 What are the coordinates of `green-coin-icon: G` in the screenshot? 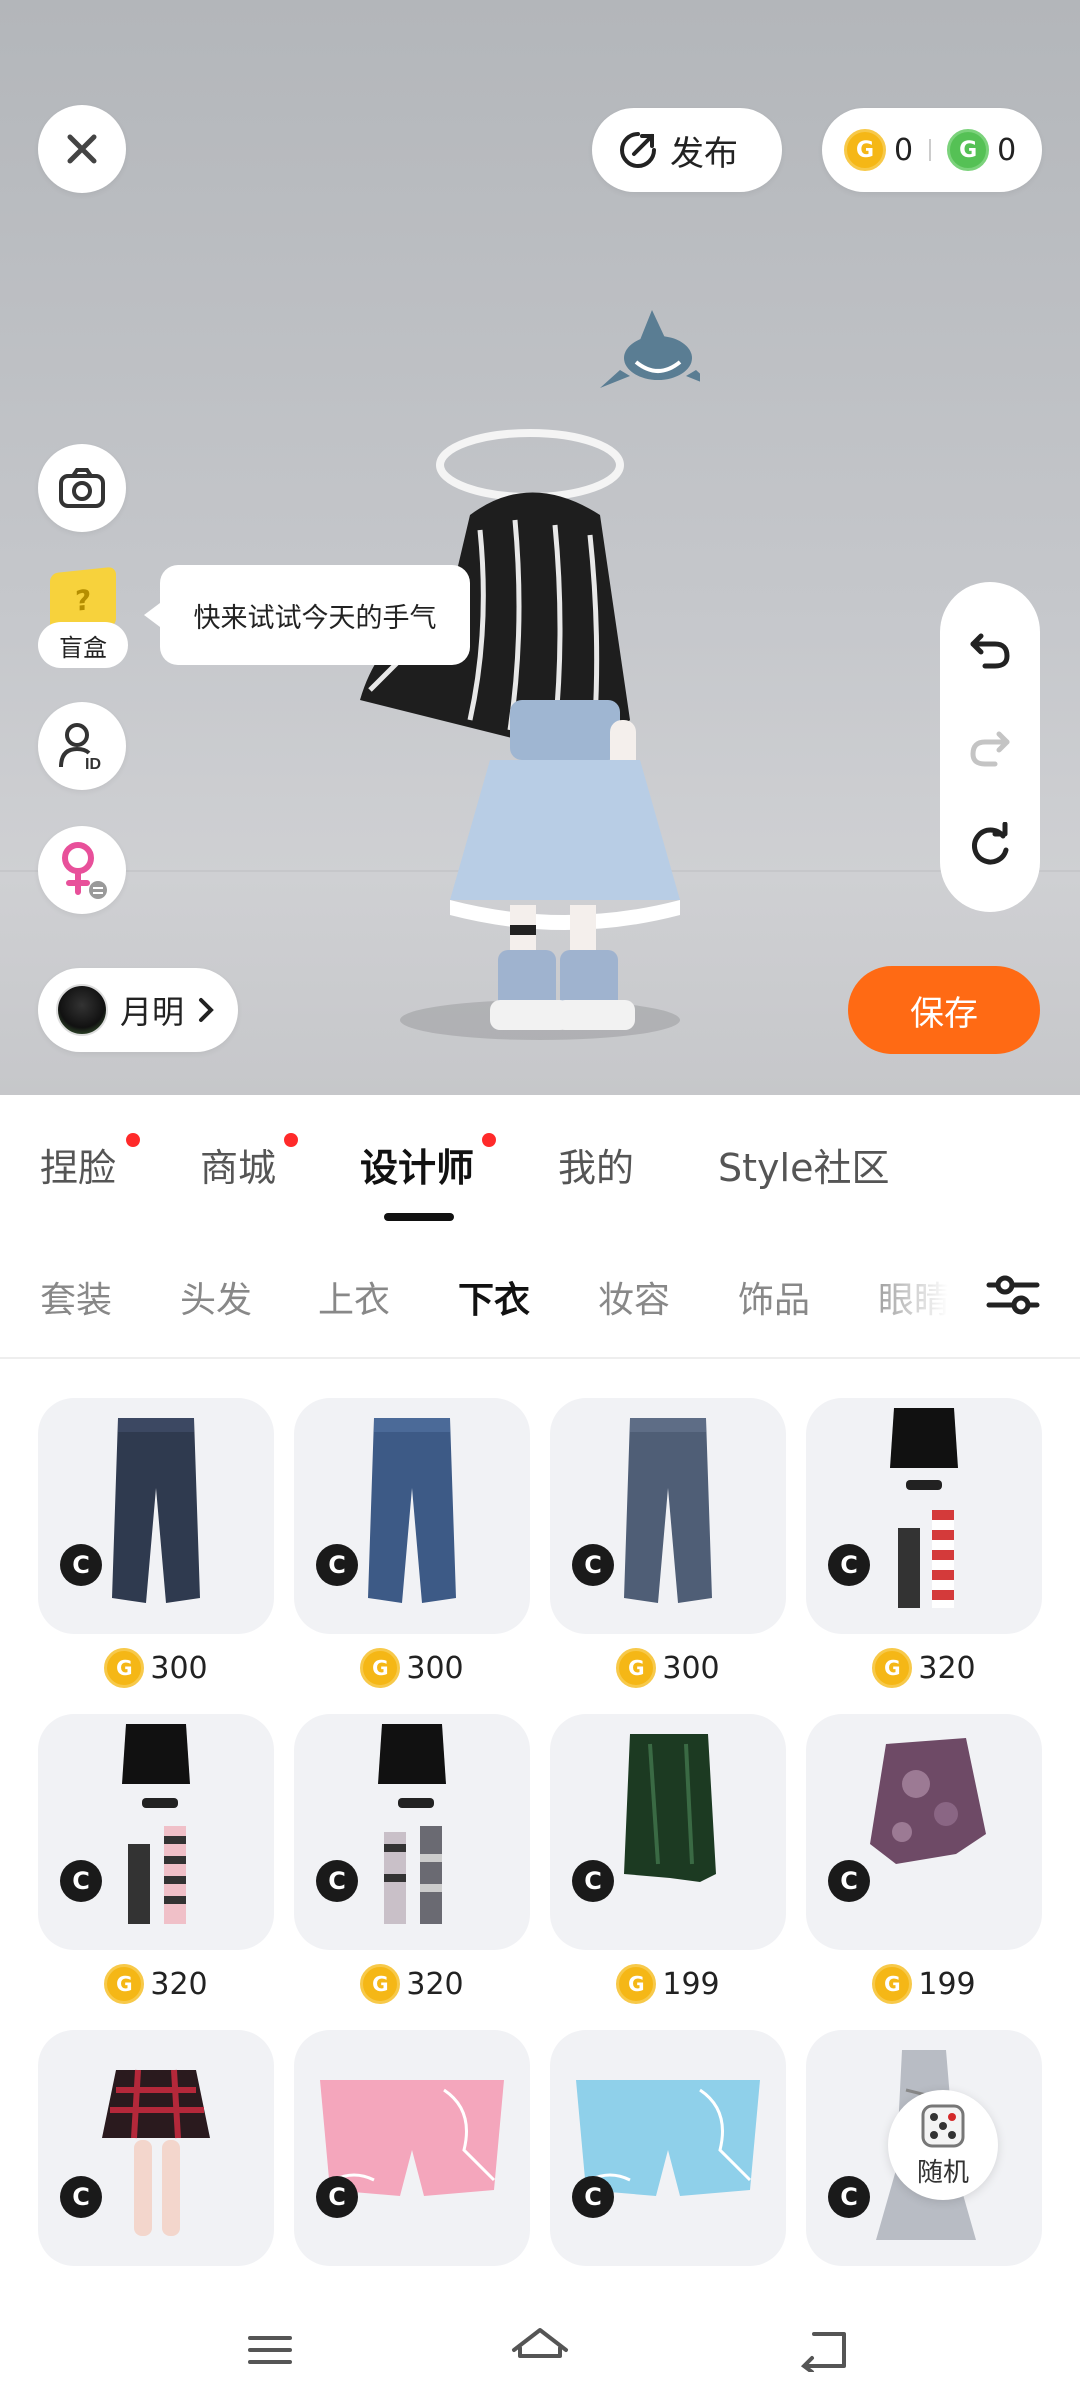 It's located at (968, 150).